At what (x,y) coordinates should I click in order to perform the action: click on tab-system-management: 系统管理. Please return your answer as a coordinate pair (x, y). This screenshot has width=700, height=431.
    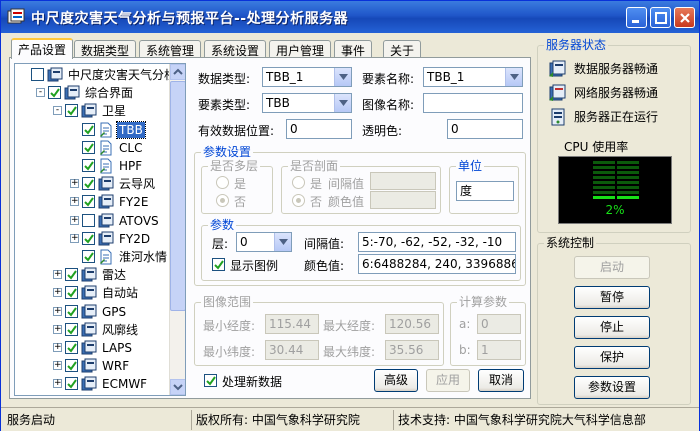
    Looking at the image, I should click on (170, 49).